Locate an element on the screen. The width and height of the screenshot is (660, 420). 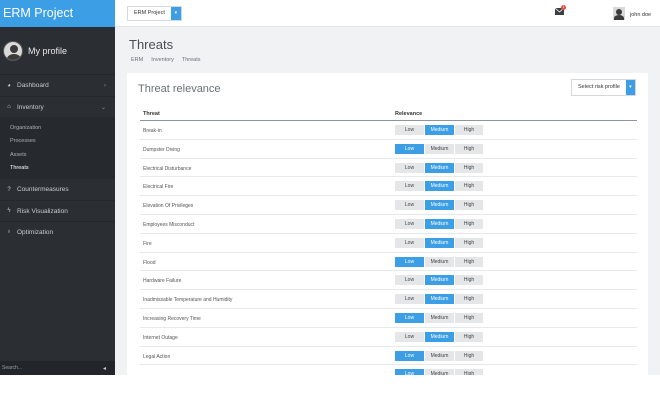
table-row: Elevation Of Privileges Low Medium High is located at coordinates (388, 205).